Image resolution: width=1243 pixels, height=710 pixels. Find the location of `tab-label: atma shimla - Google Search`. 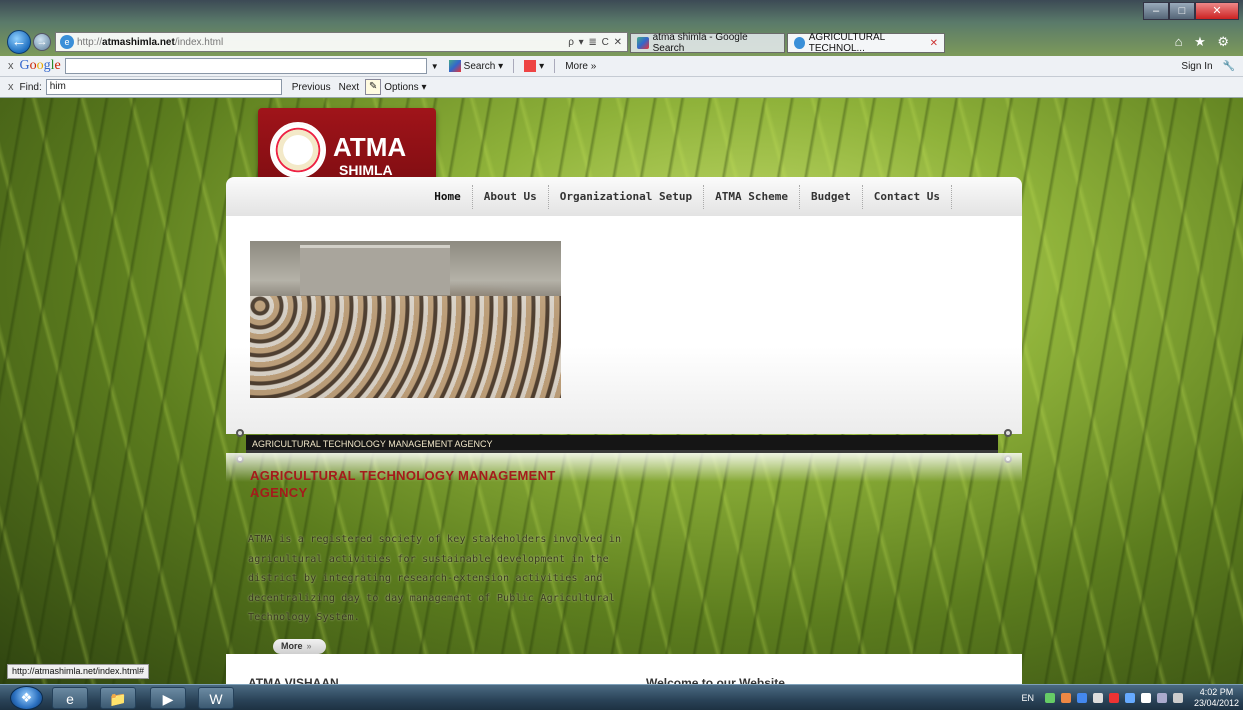

tab-label: atma shimla - Google Search is located at coordinates (700, 43).